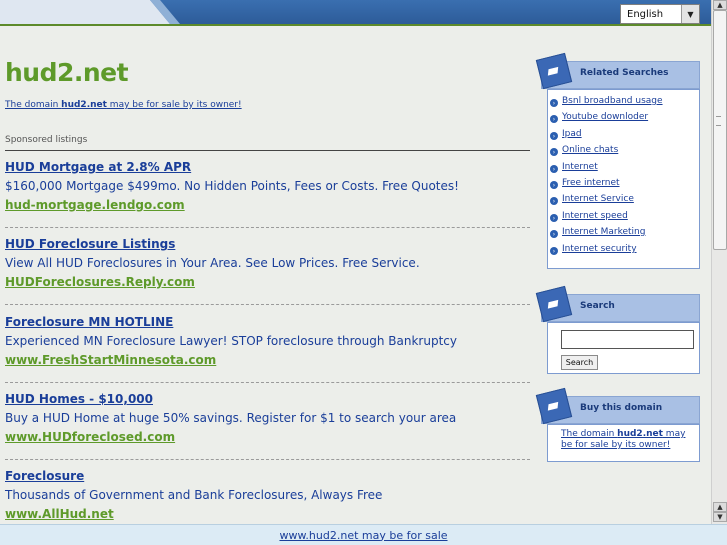 The image size is (727, 545). What do you see at coordinates (617, 304) in the screenshot?
I see `search-box-header: Search` at bounding box center [617, 304].